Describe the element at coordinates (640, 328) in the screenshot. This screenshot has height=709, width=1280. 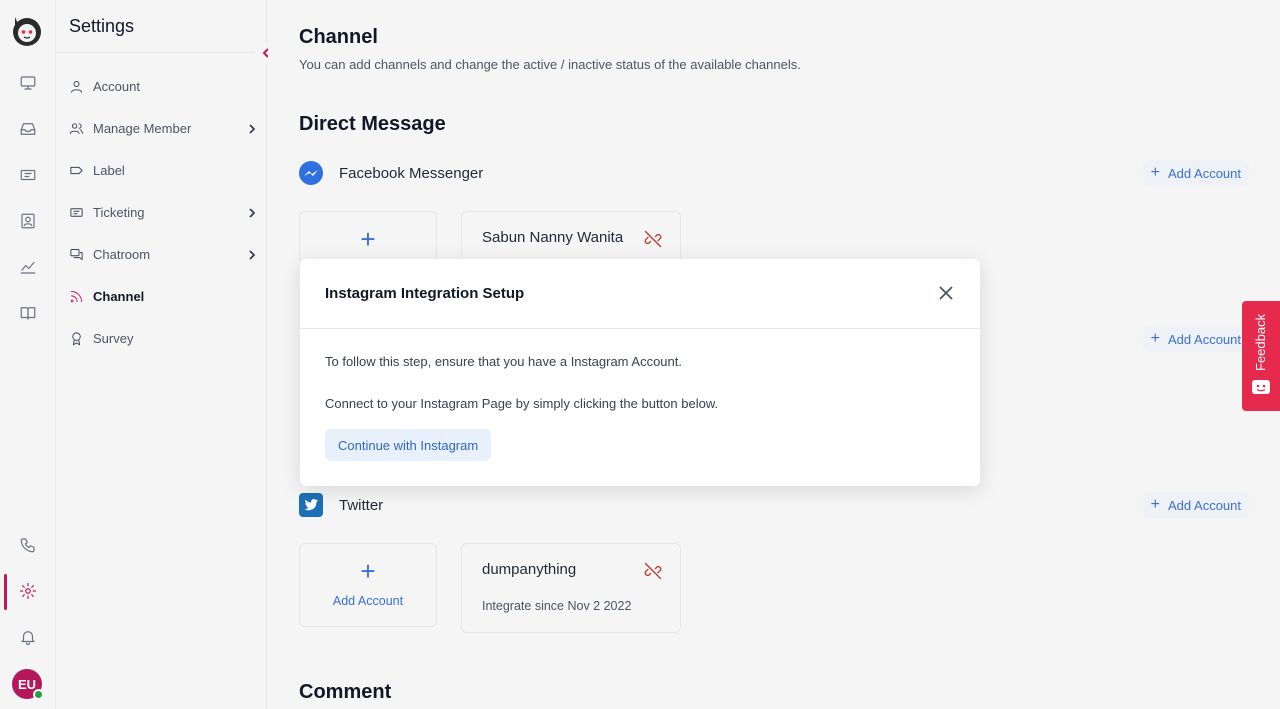
I see `modal-divider` at that location.